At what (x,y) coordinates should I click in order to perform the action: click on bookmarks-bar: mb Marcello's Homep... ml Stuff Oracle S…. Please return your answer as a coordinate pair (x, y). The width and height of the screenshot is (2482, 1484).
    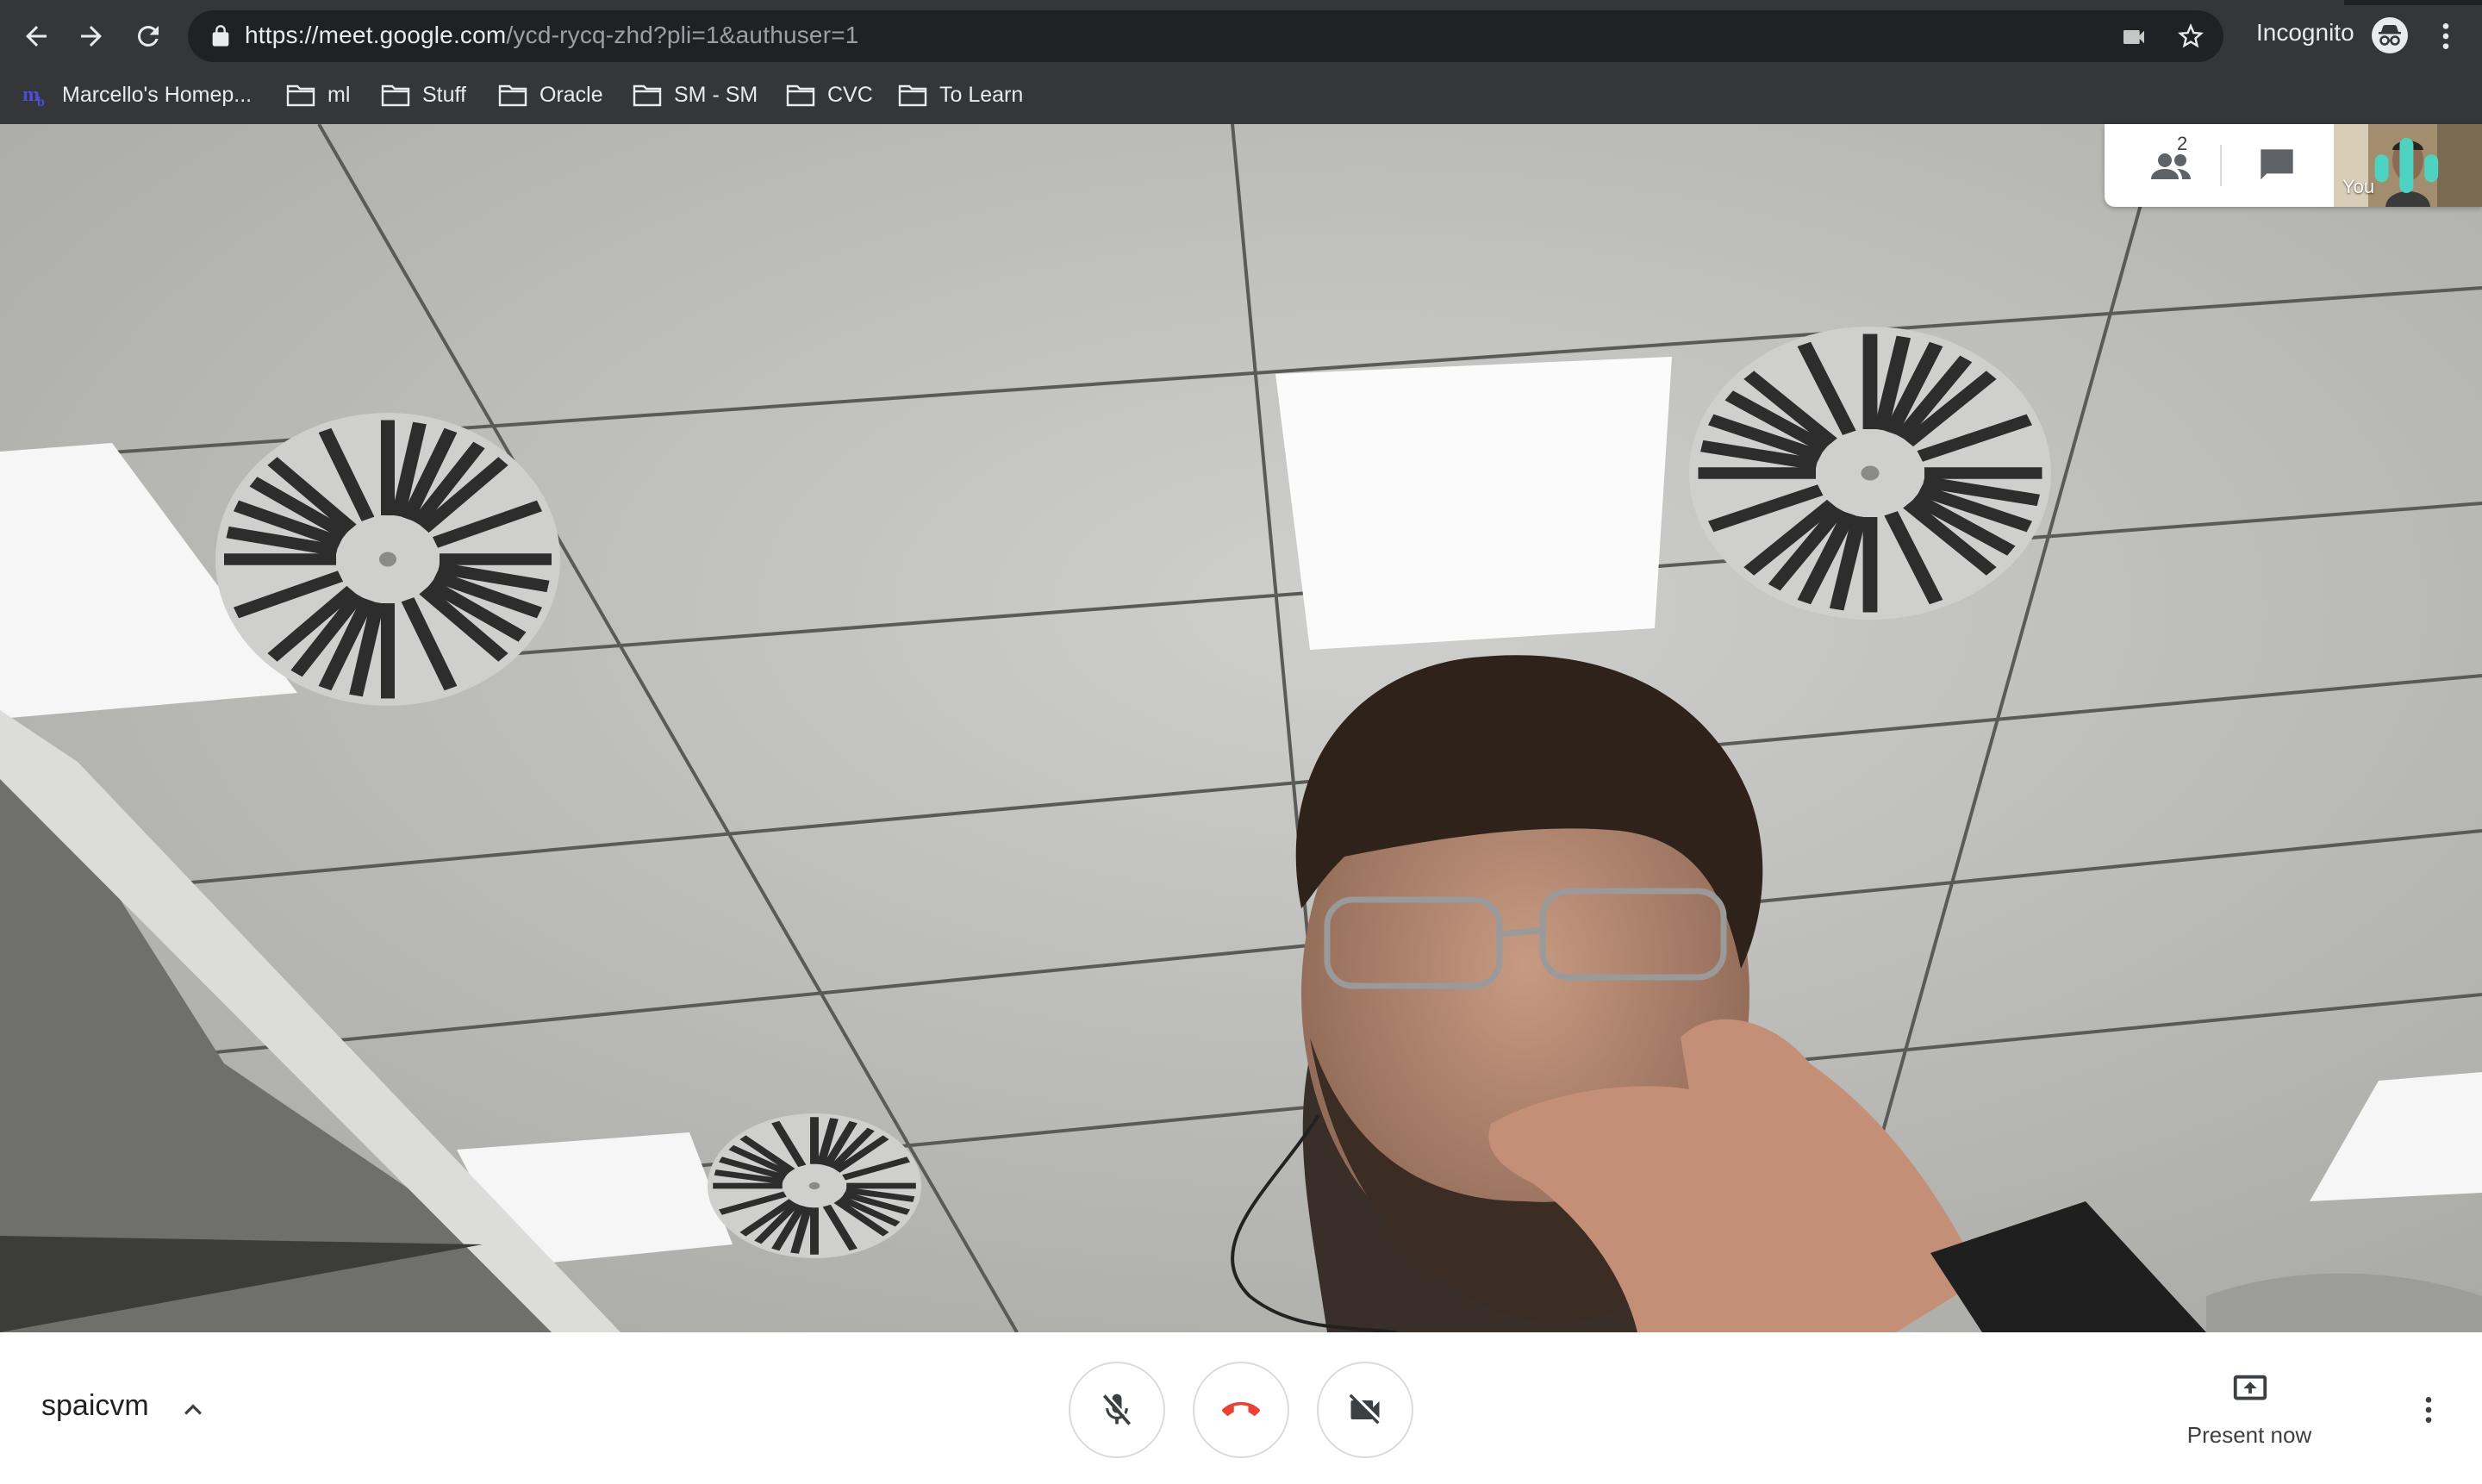
    Looking at the image, I should click on (1241, 94).